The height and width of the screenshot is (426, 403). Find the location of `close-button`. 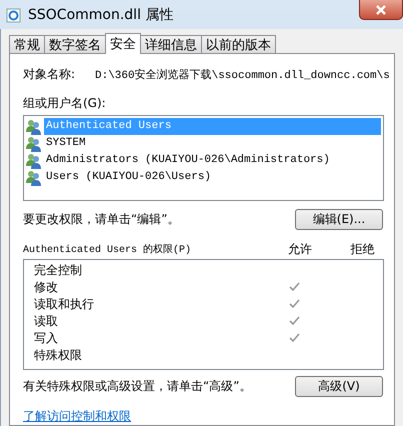

close-button is located at coordinates (381, 10).